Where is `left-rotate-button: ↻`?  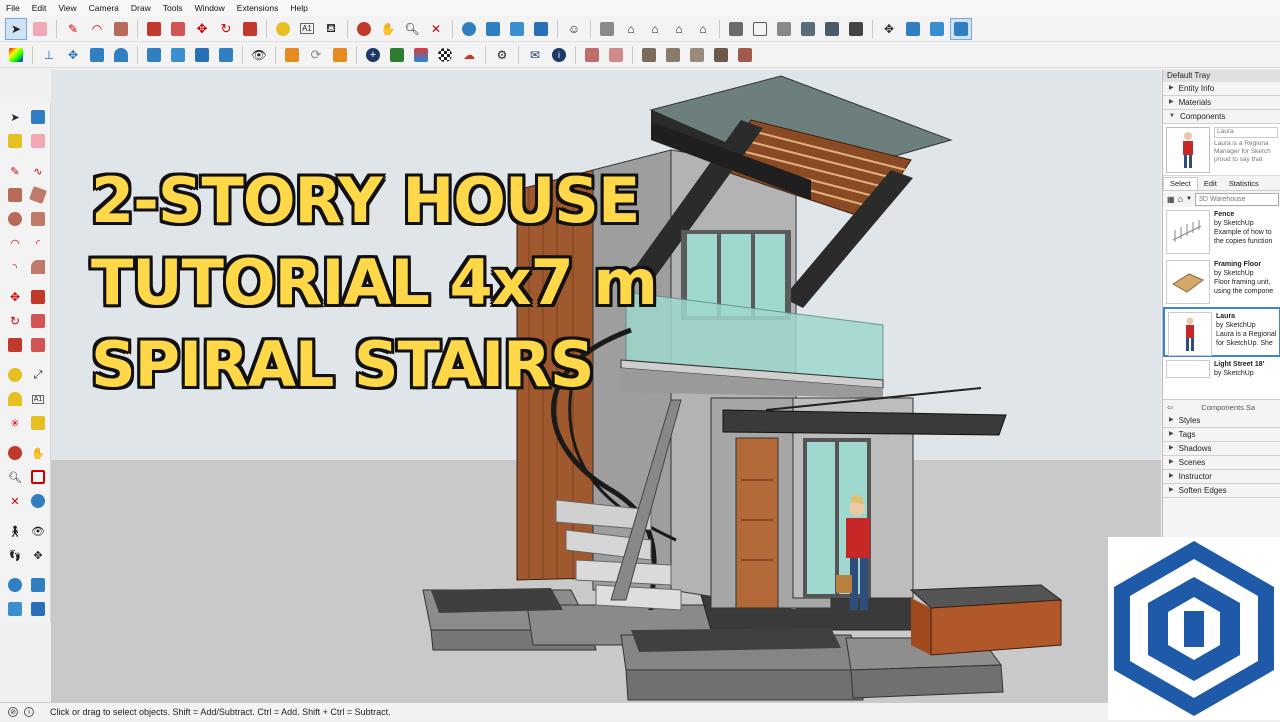
left-rotate-button: ↻ is located at coordinates (15, 321).